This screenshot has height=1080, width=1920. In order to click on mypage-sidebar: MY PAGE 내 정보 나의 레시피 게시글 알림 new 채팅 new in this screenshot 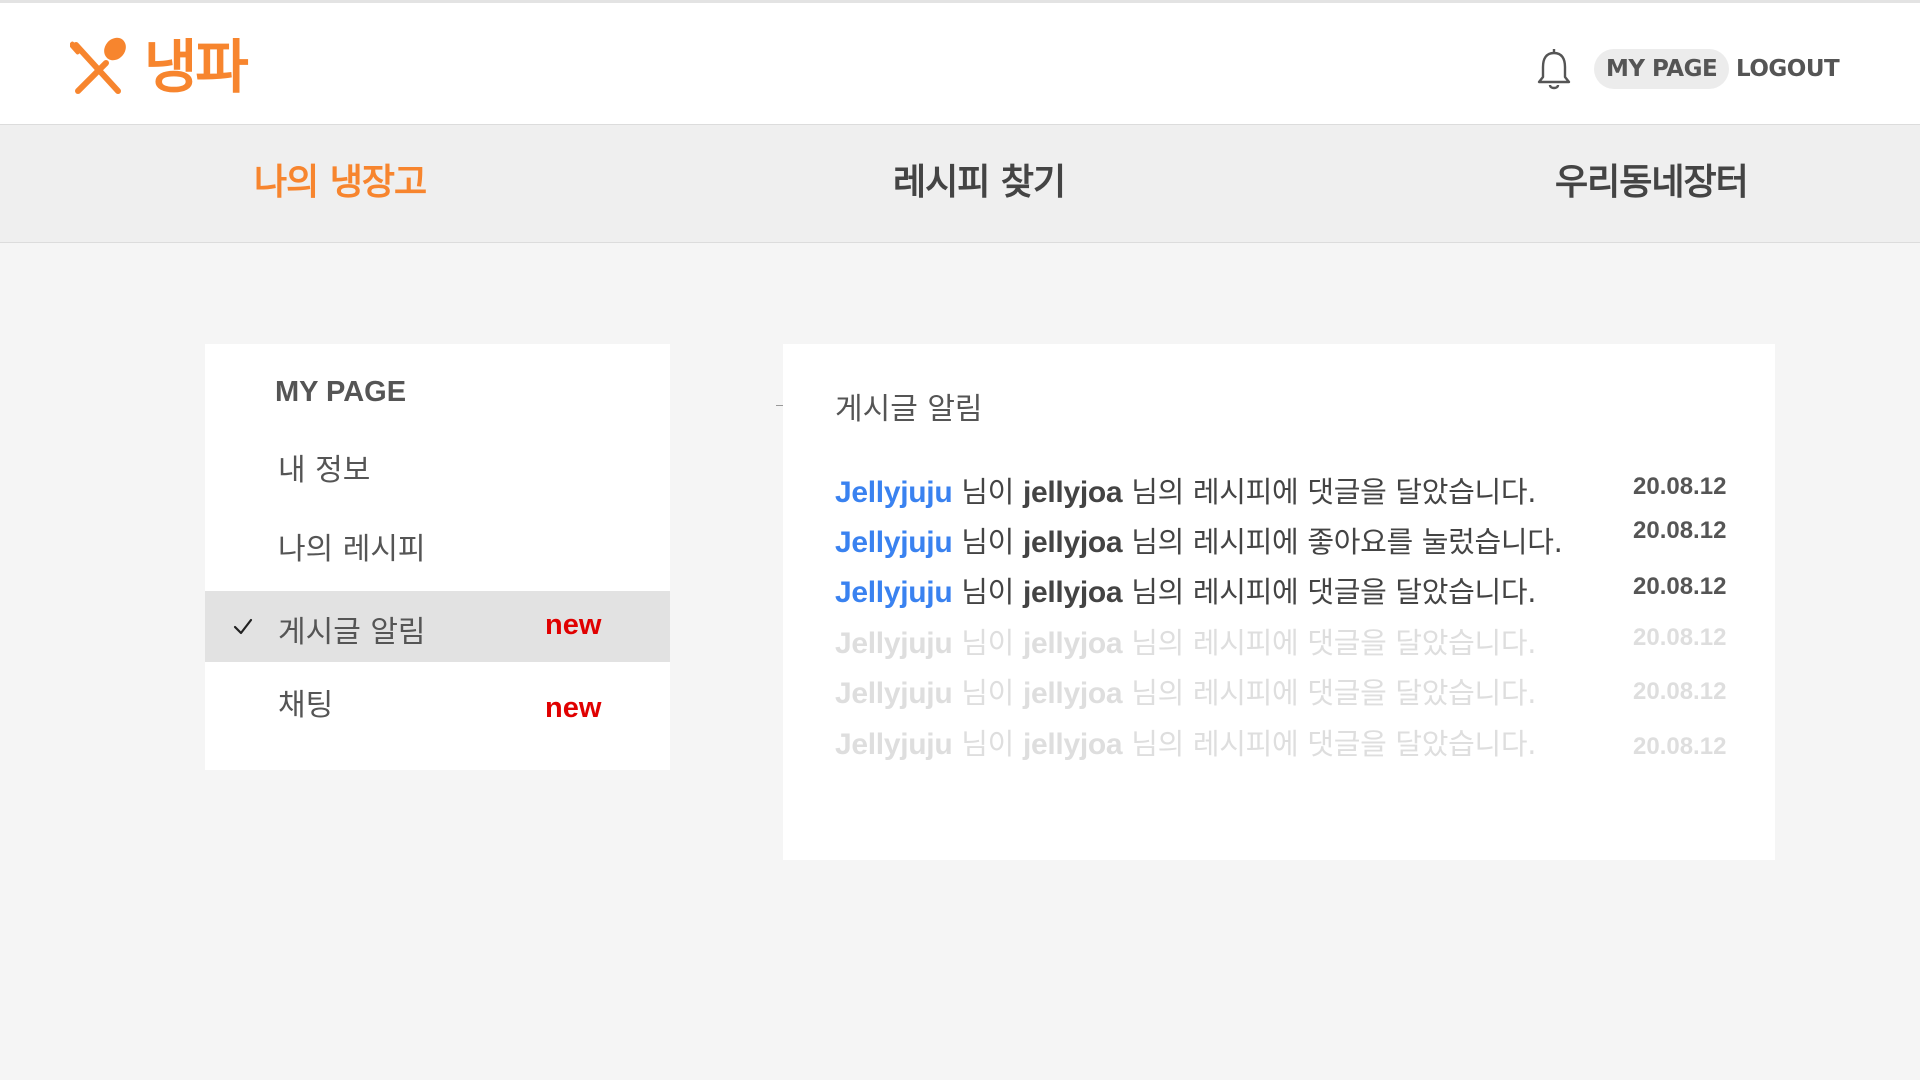, I will do `click(437, 557)`.